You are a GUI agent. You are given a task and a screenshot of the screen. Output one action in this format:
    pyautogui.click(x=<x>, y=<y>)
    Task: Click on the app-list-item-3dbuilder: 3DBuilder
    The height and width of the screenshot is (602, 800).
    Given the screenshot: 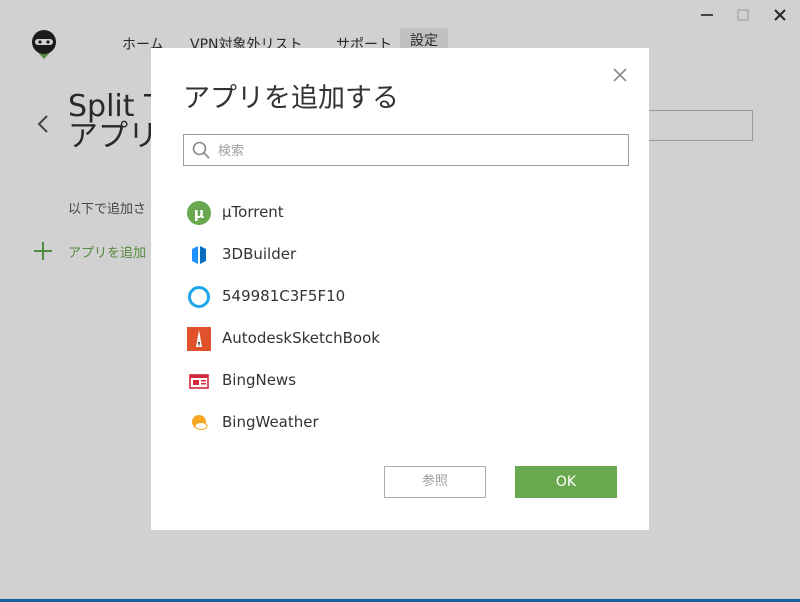 What is the action you would take?
    pyautogui.click(x=397, y=255)
    